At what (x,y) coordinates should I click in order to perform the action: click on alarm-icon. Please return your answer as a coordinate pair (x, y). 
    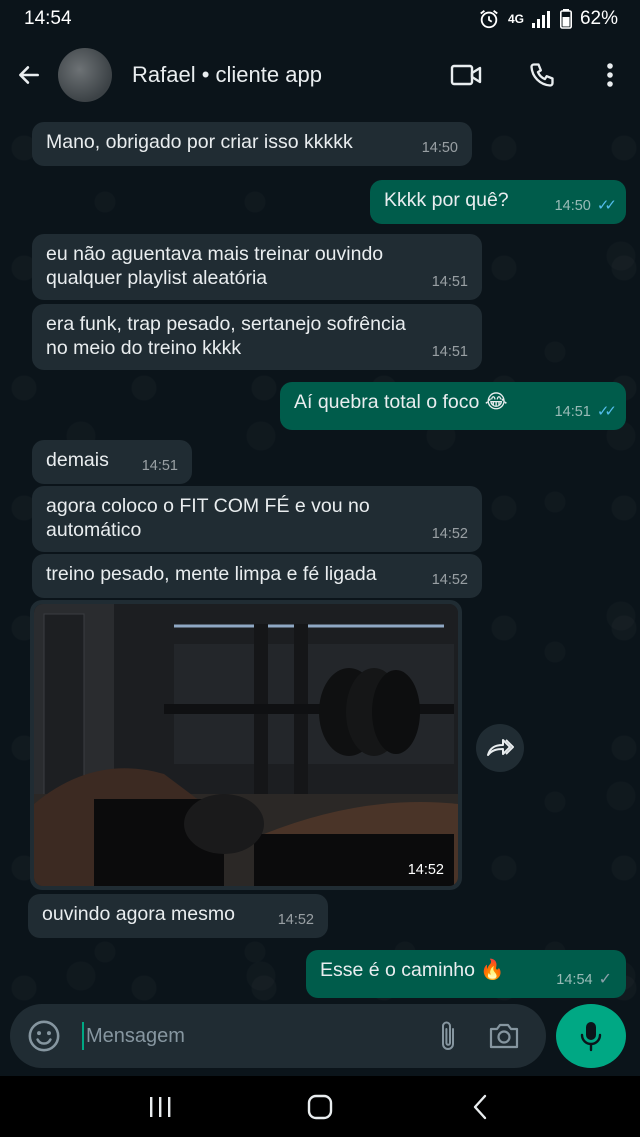
    Looking at the image, I should click on (489, 19).